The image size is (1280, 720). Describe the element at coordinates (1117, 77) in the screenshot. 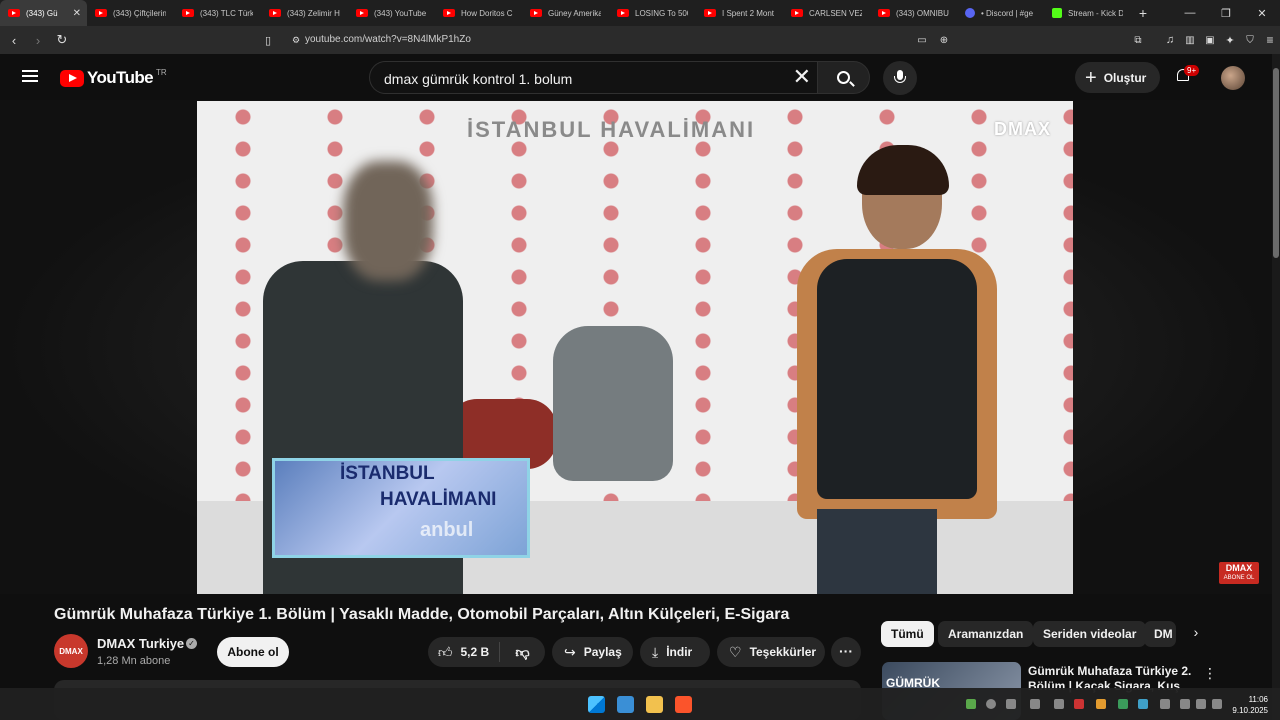

I see `create-button: + Oluştur` at that location.